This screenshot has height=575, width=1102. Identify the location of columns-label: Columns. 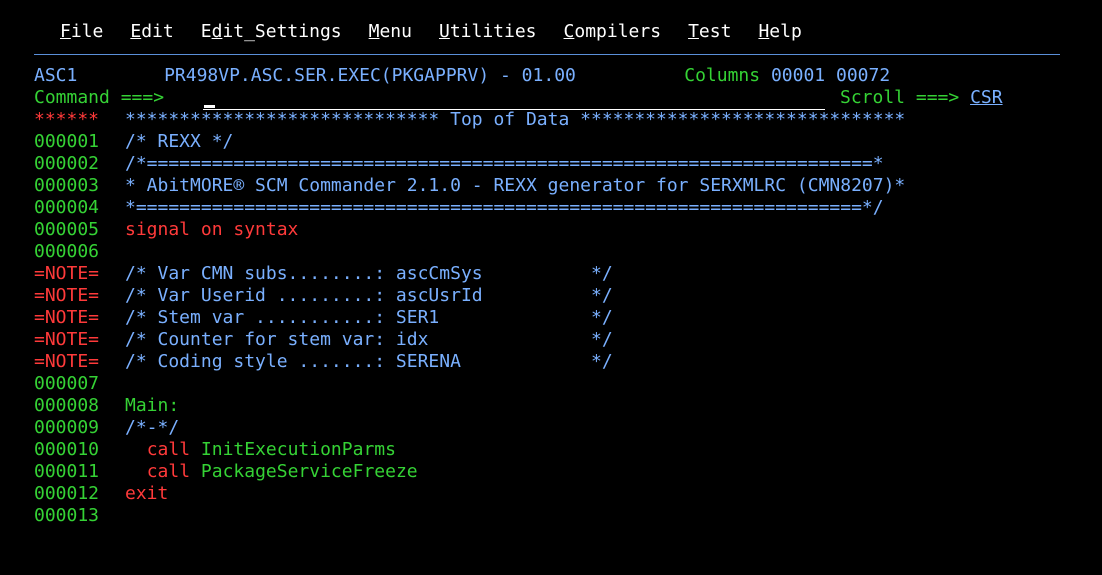
(722, 75).